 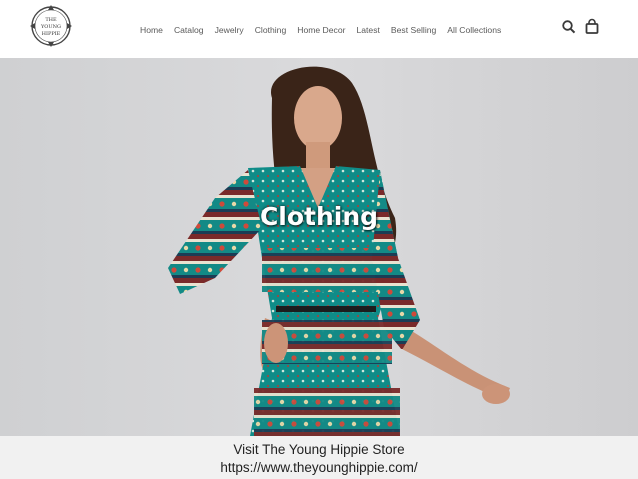 I want to click on nav-all-collections: All Collections, so click(x=474, y=30).